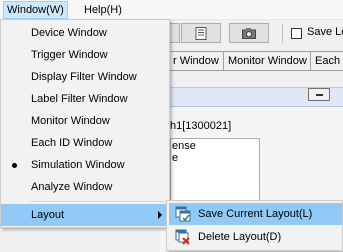  I want to click on menubar: Window(W) Help(H), so click(171, 10).